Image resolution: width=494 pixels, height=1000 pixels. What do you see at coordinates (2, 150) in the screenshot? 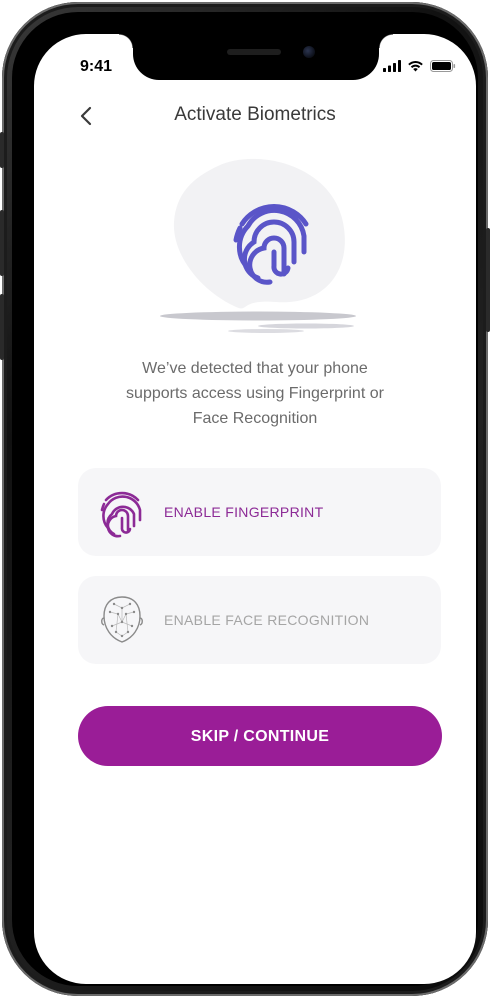
I see `silent-switch` at bounding box center [2, 150].